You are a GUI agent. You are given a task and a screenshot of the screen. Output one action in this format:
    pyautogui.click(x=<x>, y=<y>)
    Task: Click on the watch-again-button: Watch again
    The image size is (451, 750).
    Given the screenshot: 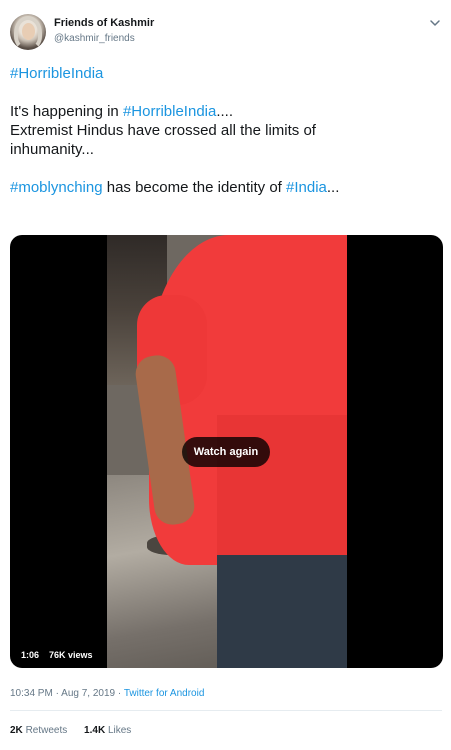 What is the action you would take?
    pyautogui.click(x=226, y=452)
    